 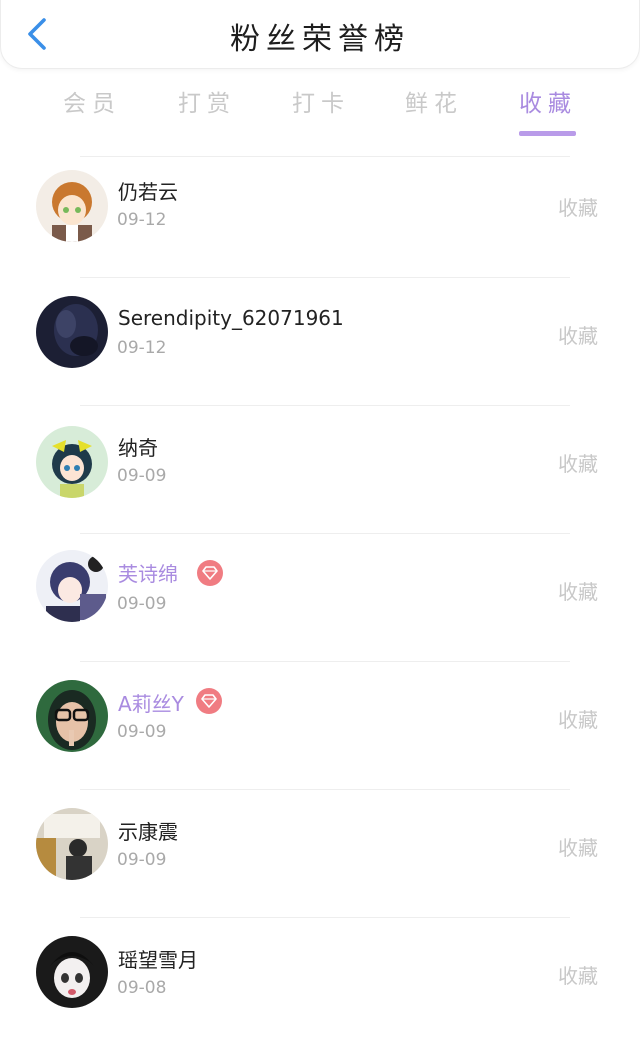 What do you see at coordinates (158, 960) in the screenshot?
I see `fan-name: 瑶望雪月` at bounding box center [158, 960].